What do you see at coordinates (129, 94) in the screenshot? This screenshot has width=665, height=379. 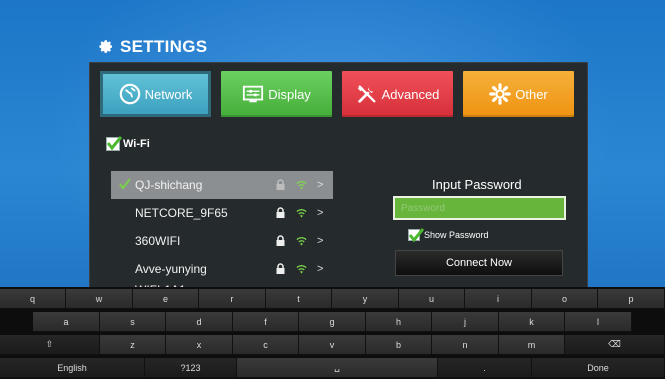 I see `globe-icon` at bounding box center [129, 94].